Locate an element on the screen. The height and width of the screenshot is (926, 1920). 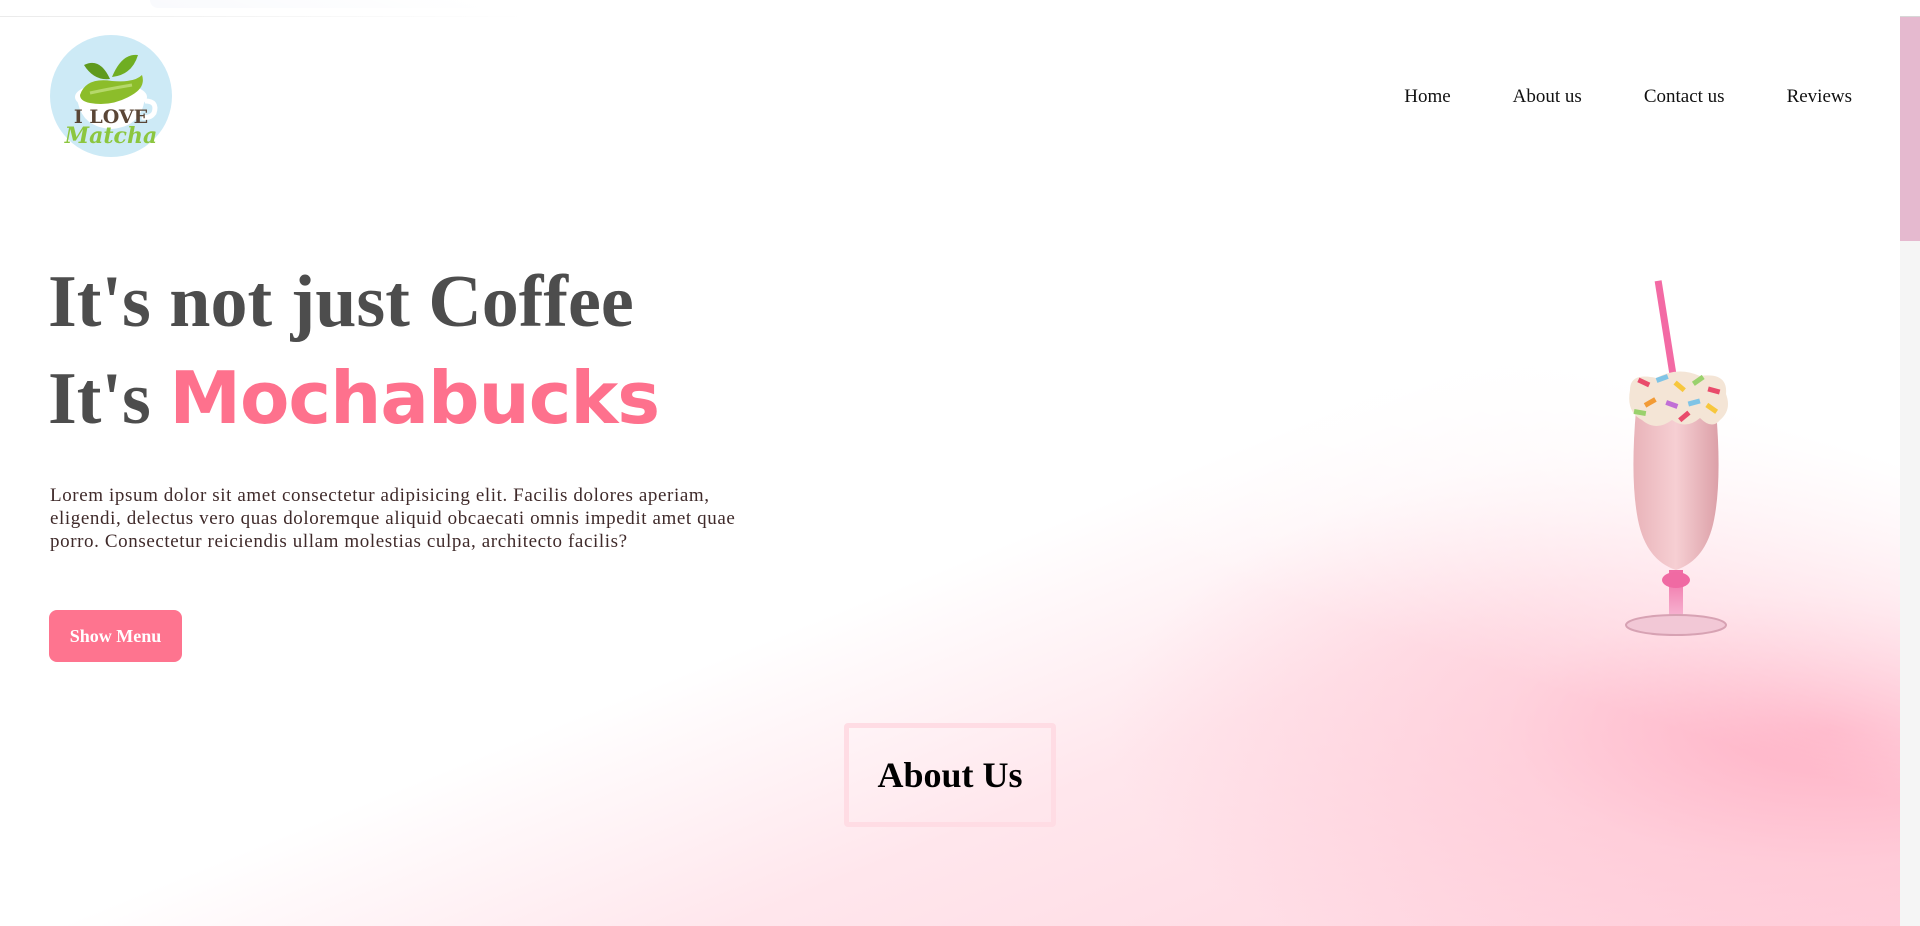
browser-top-strip is located at coordinates (960, 8).